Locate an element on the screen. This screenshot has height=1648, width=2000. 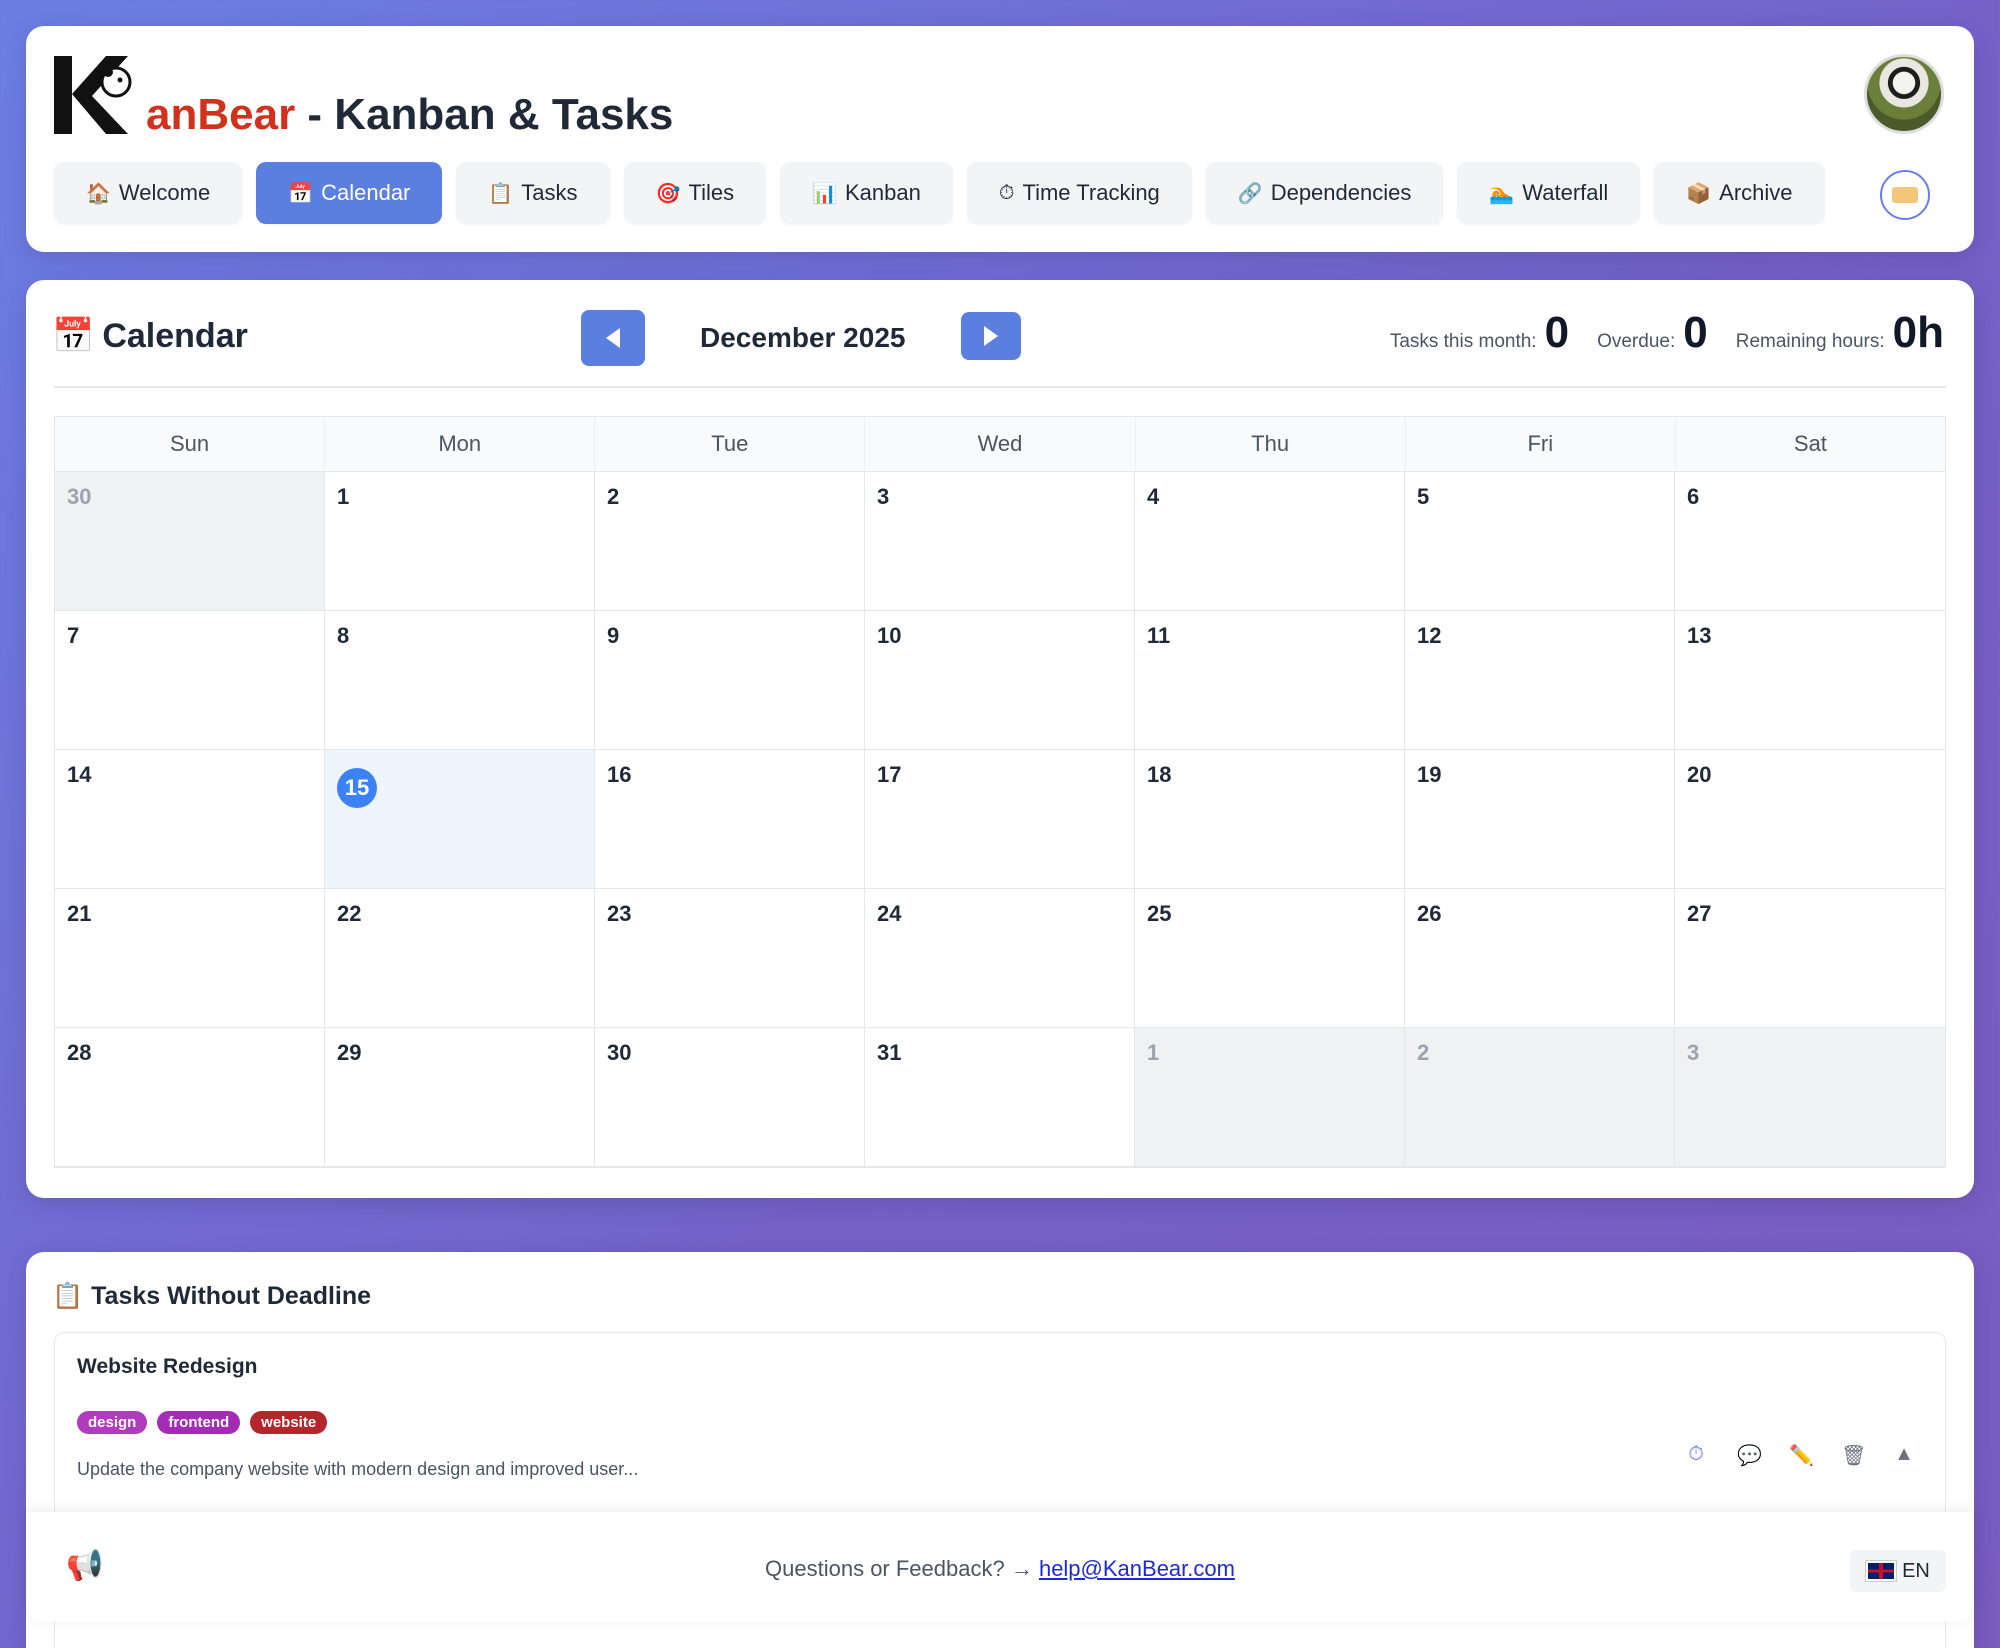
calendar-day: 9 is located at coordinates (730, 680).